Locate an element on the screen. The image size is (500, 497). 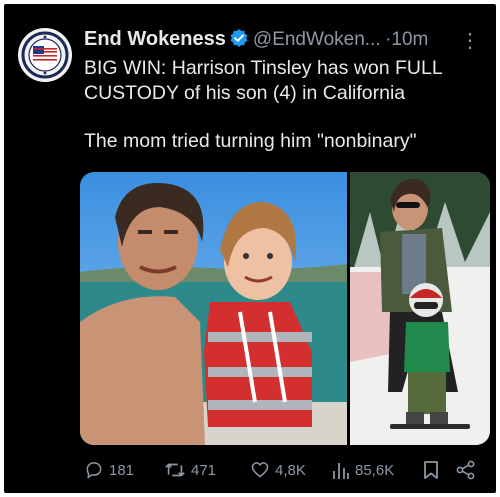
views-chart-icon is located at coordinates (341, 471).